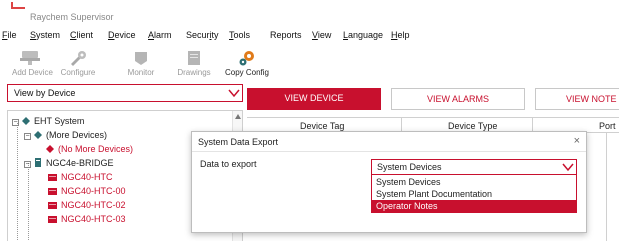  What do you see at coordinates (9, 35) in the screenshot?
I see `menu-file: File` at bounding box center [9, 35].